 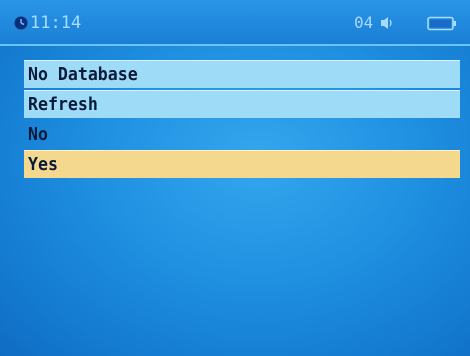 I want to click on menu-item-label: No Database, so click(x=83, y=74).